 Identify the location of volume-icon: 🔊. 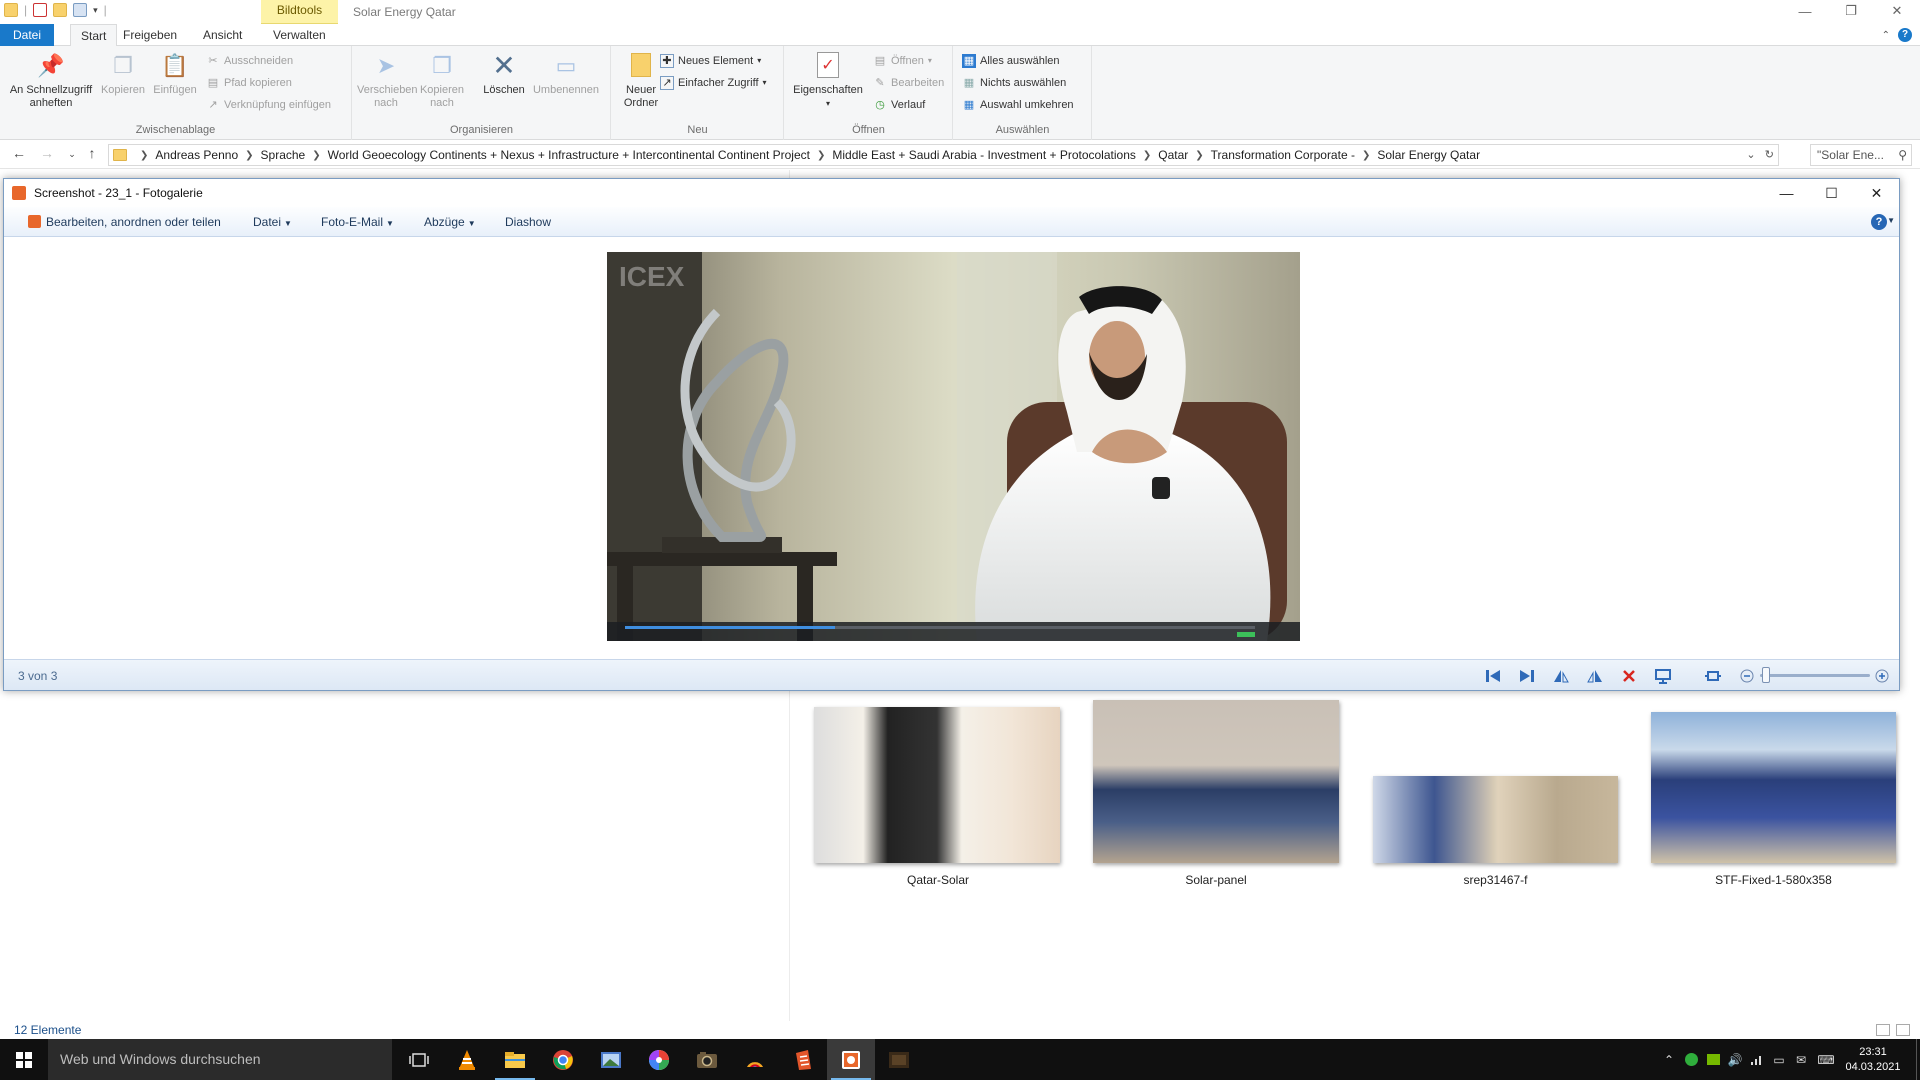
(1735, 1059).